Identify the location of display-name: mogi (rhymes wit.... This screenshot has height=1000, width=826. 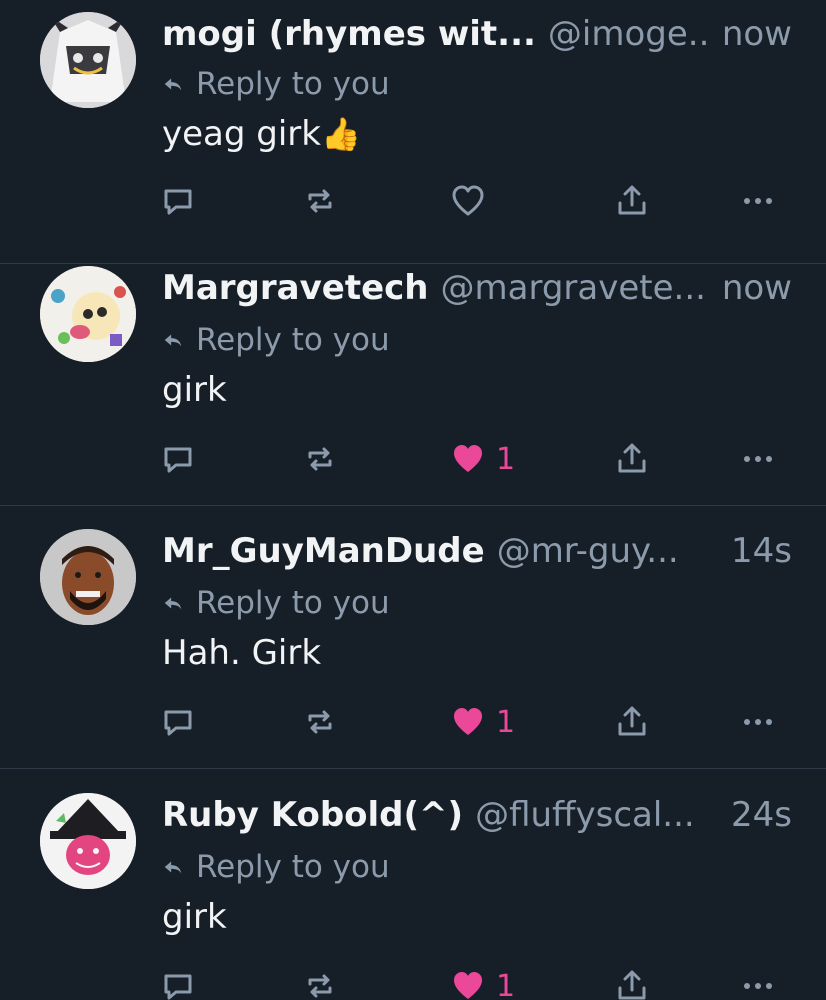
(349, 34).